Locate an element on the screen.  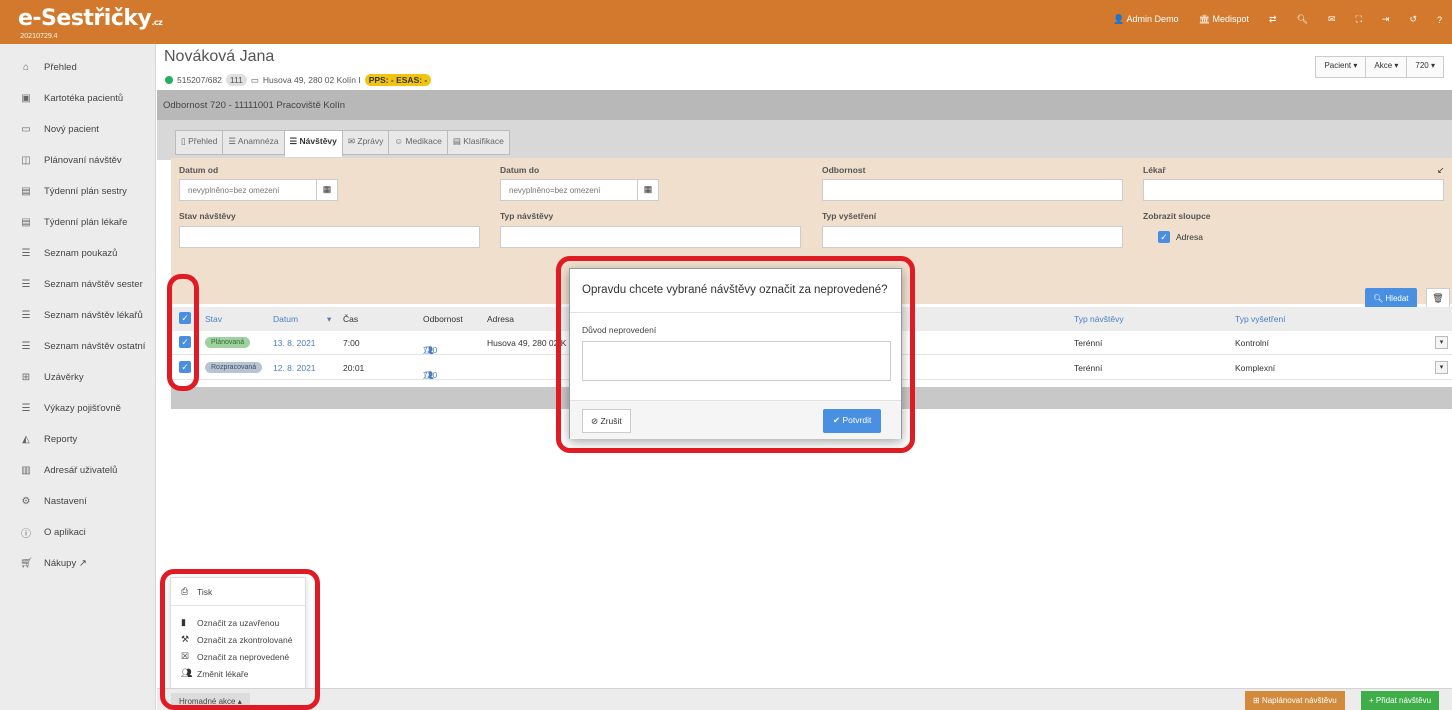
tab-classification: ▤ Klasifikace is located at coordinates (478, 142).